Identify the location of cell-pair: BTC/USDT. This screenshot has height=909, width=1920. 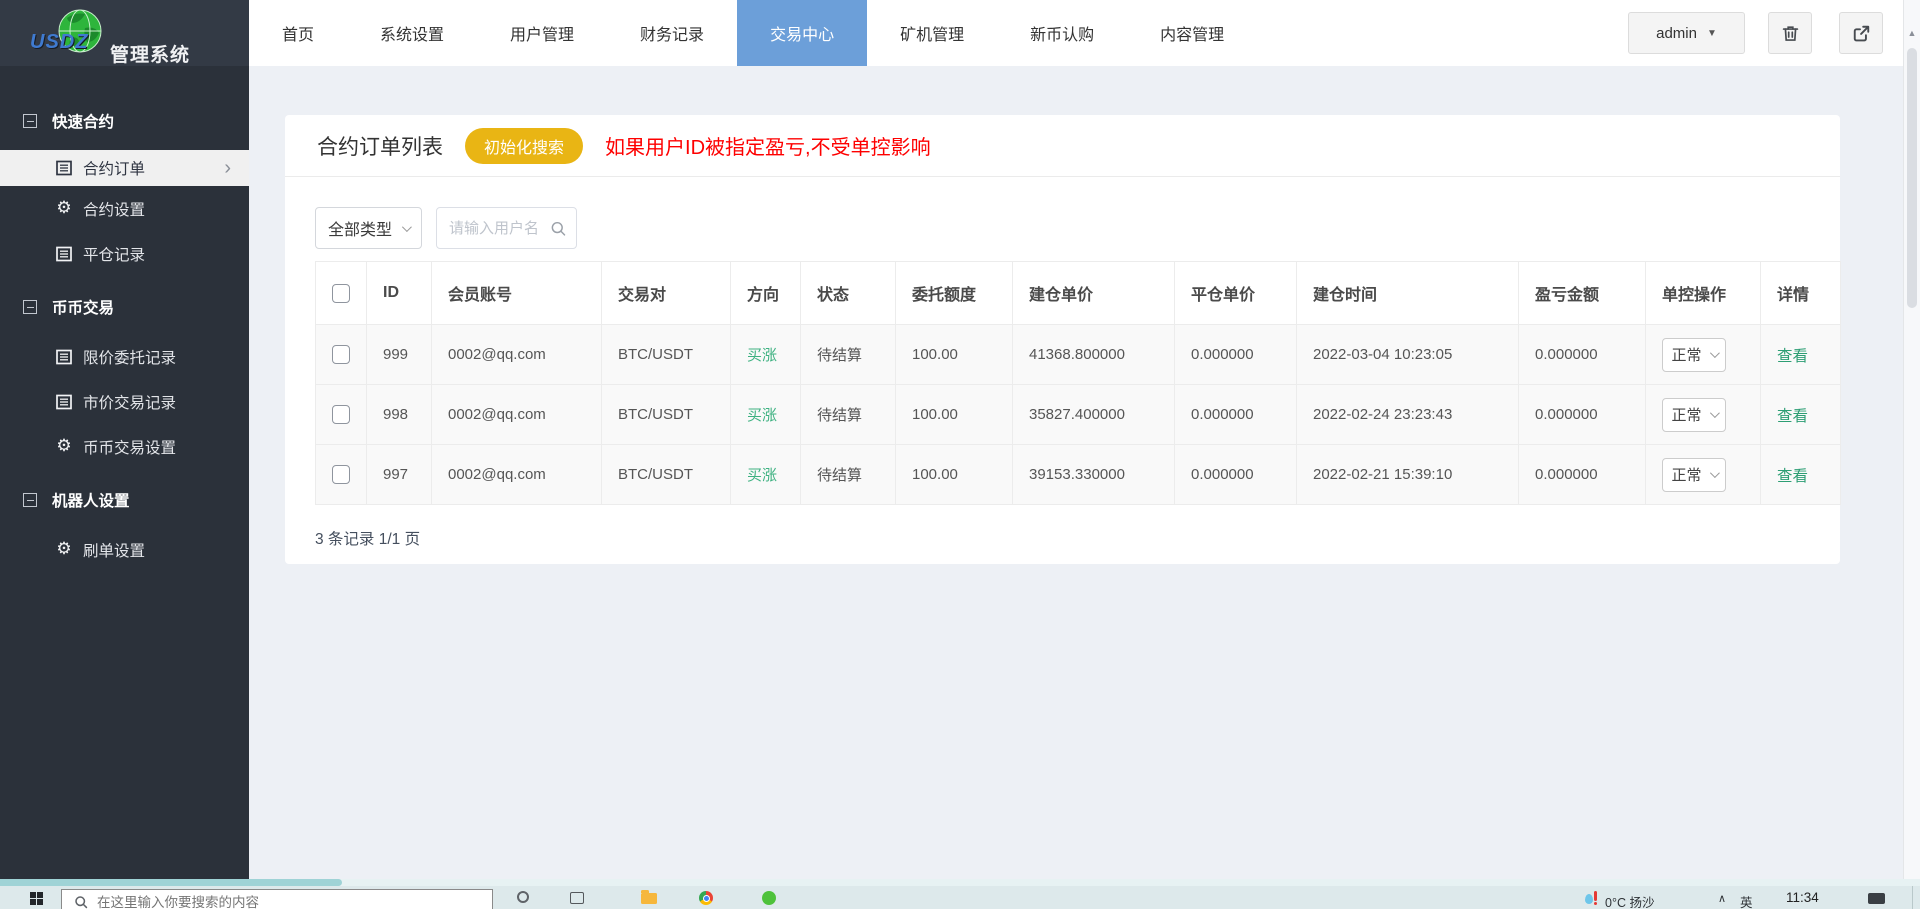
(666, 414).